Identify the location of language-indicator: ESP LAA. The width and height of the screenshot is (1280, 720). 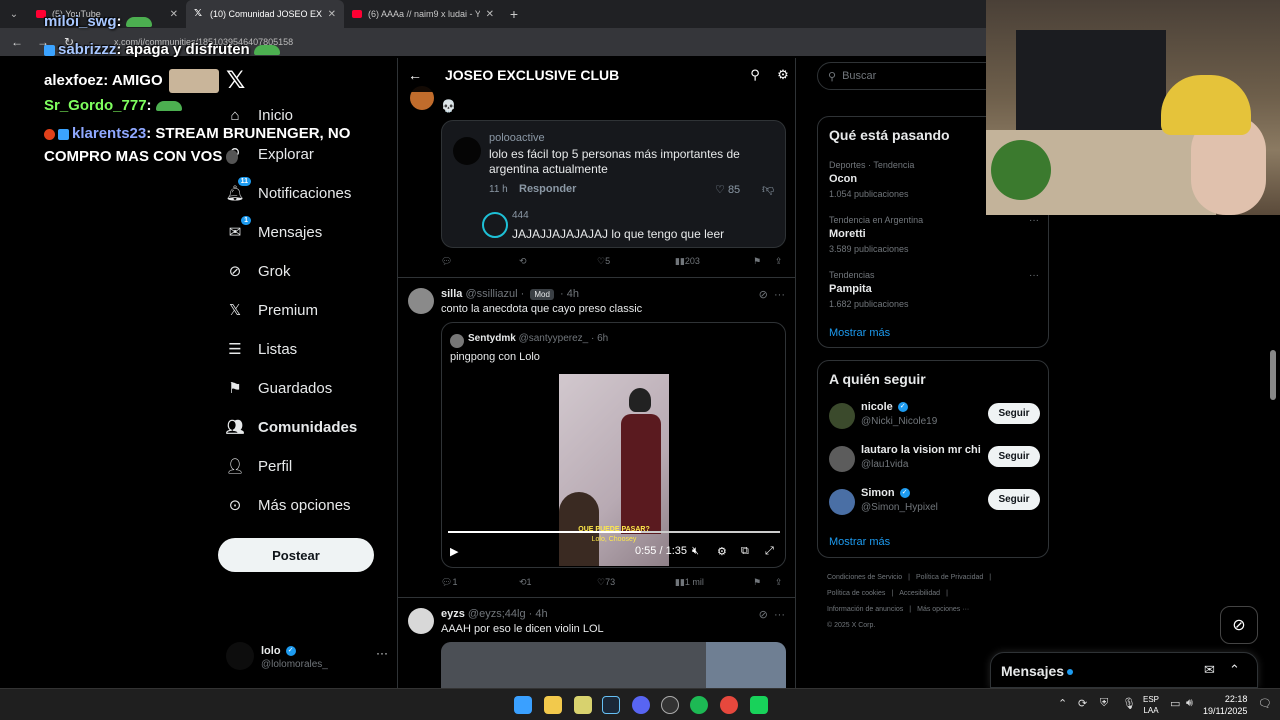
(1151, 705).